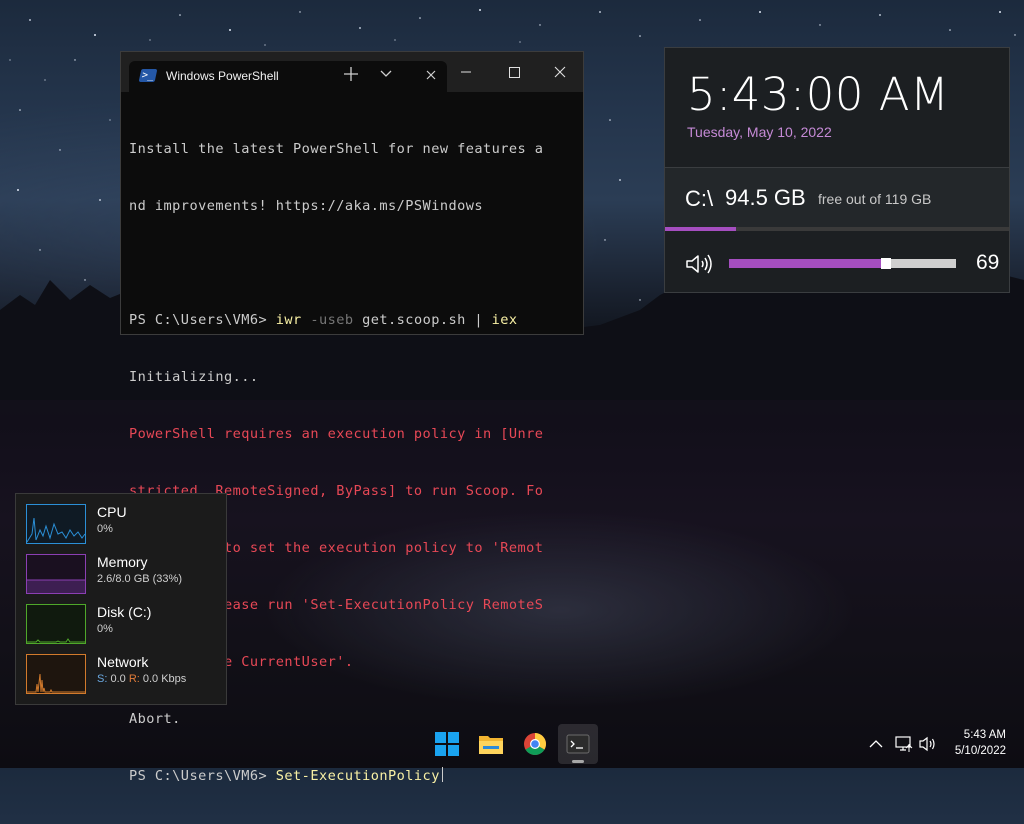 The width and height of the screenshot is (1024, 824). I want to click on text-cursor, so click(442, 774).